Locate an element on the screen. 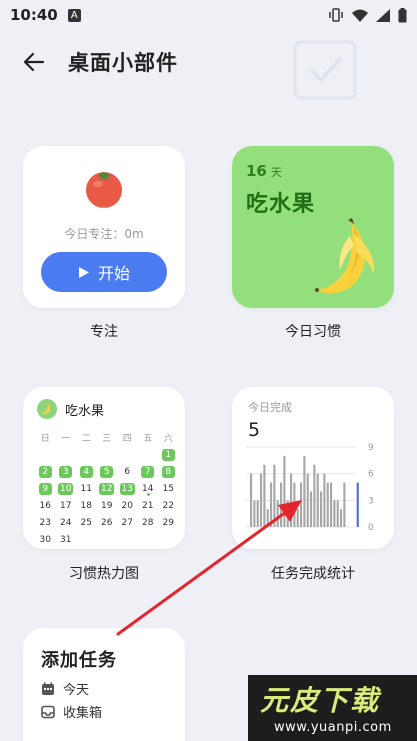 This screenshot has height=741, width=417. today-dot-icon is located at coordinates (148, 494).